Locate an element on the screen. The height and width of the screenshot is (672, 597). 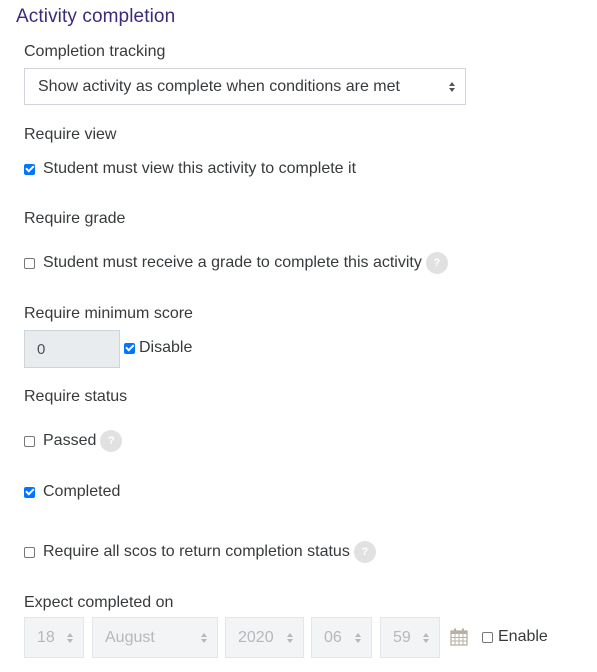
completion-tracking-label: Completion tracking is located at coordinates (95, 51).